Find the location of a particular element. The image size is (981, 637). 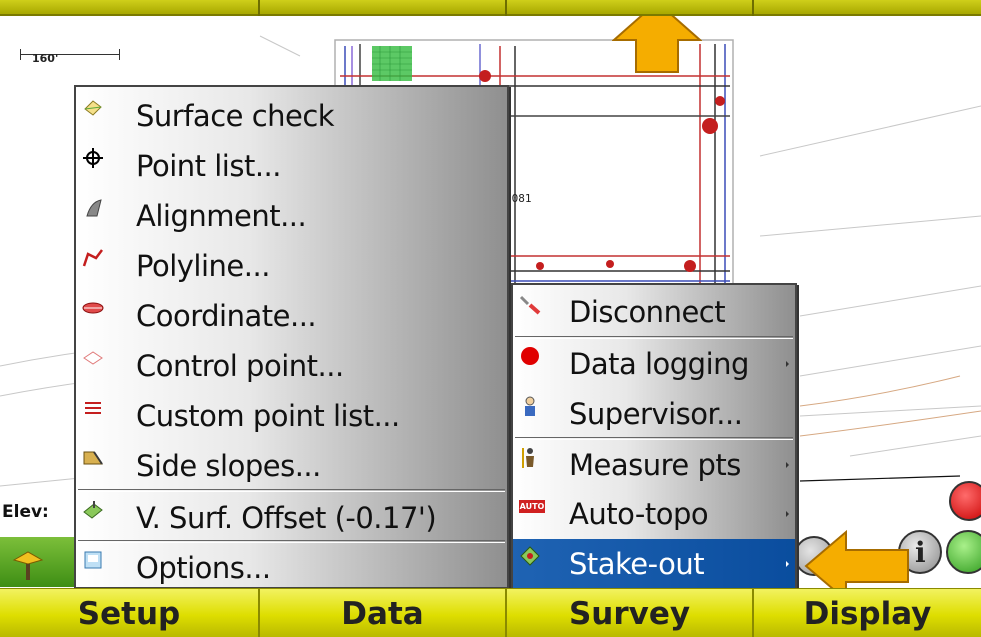

measure-icon is located at coordinates (530, 457).